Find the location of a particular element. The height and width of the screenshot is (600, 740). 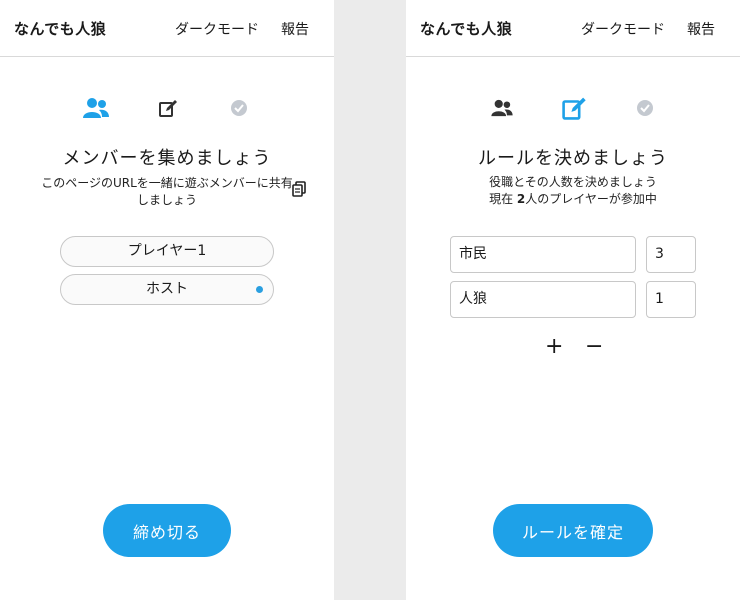

member-name: ホスト is located at coordinates (167, 289).